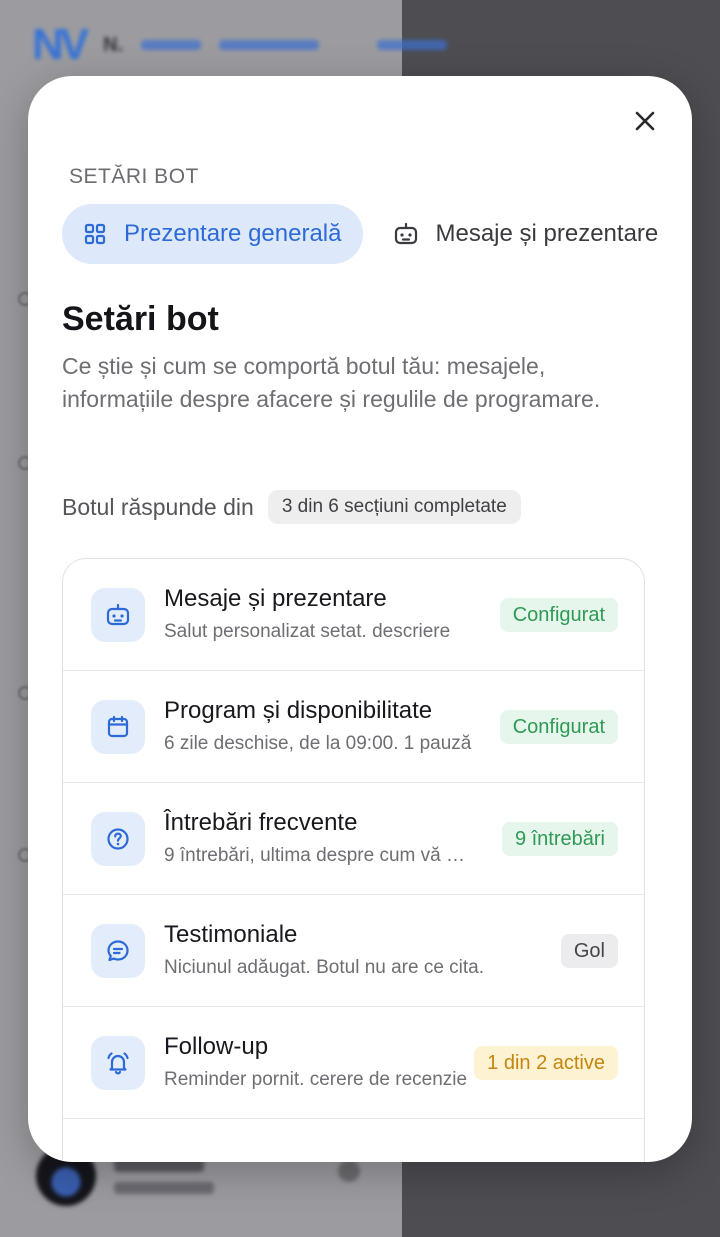 The width and height of the screenshot is (720, 1237). What do you see at coordinates (95, 234) in the screenshot?
I see `grid-icon` at bounding box center [95, 234].